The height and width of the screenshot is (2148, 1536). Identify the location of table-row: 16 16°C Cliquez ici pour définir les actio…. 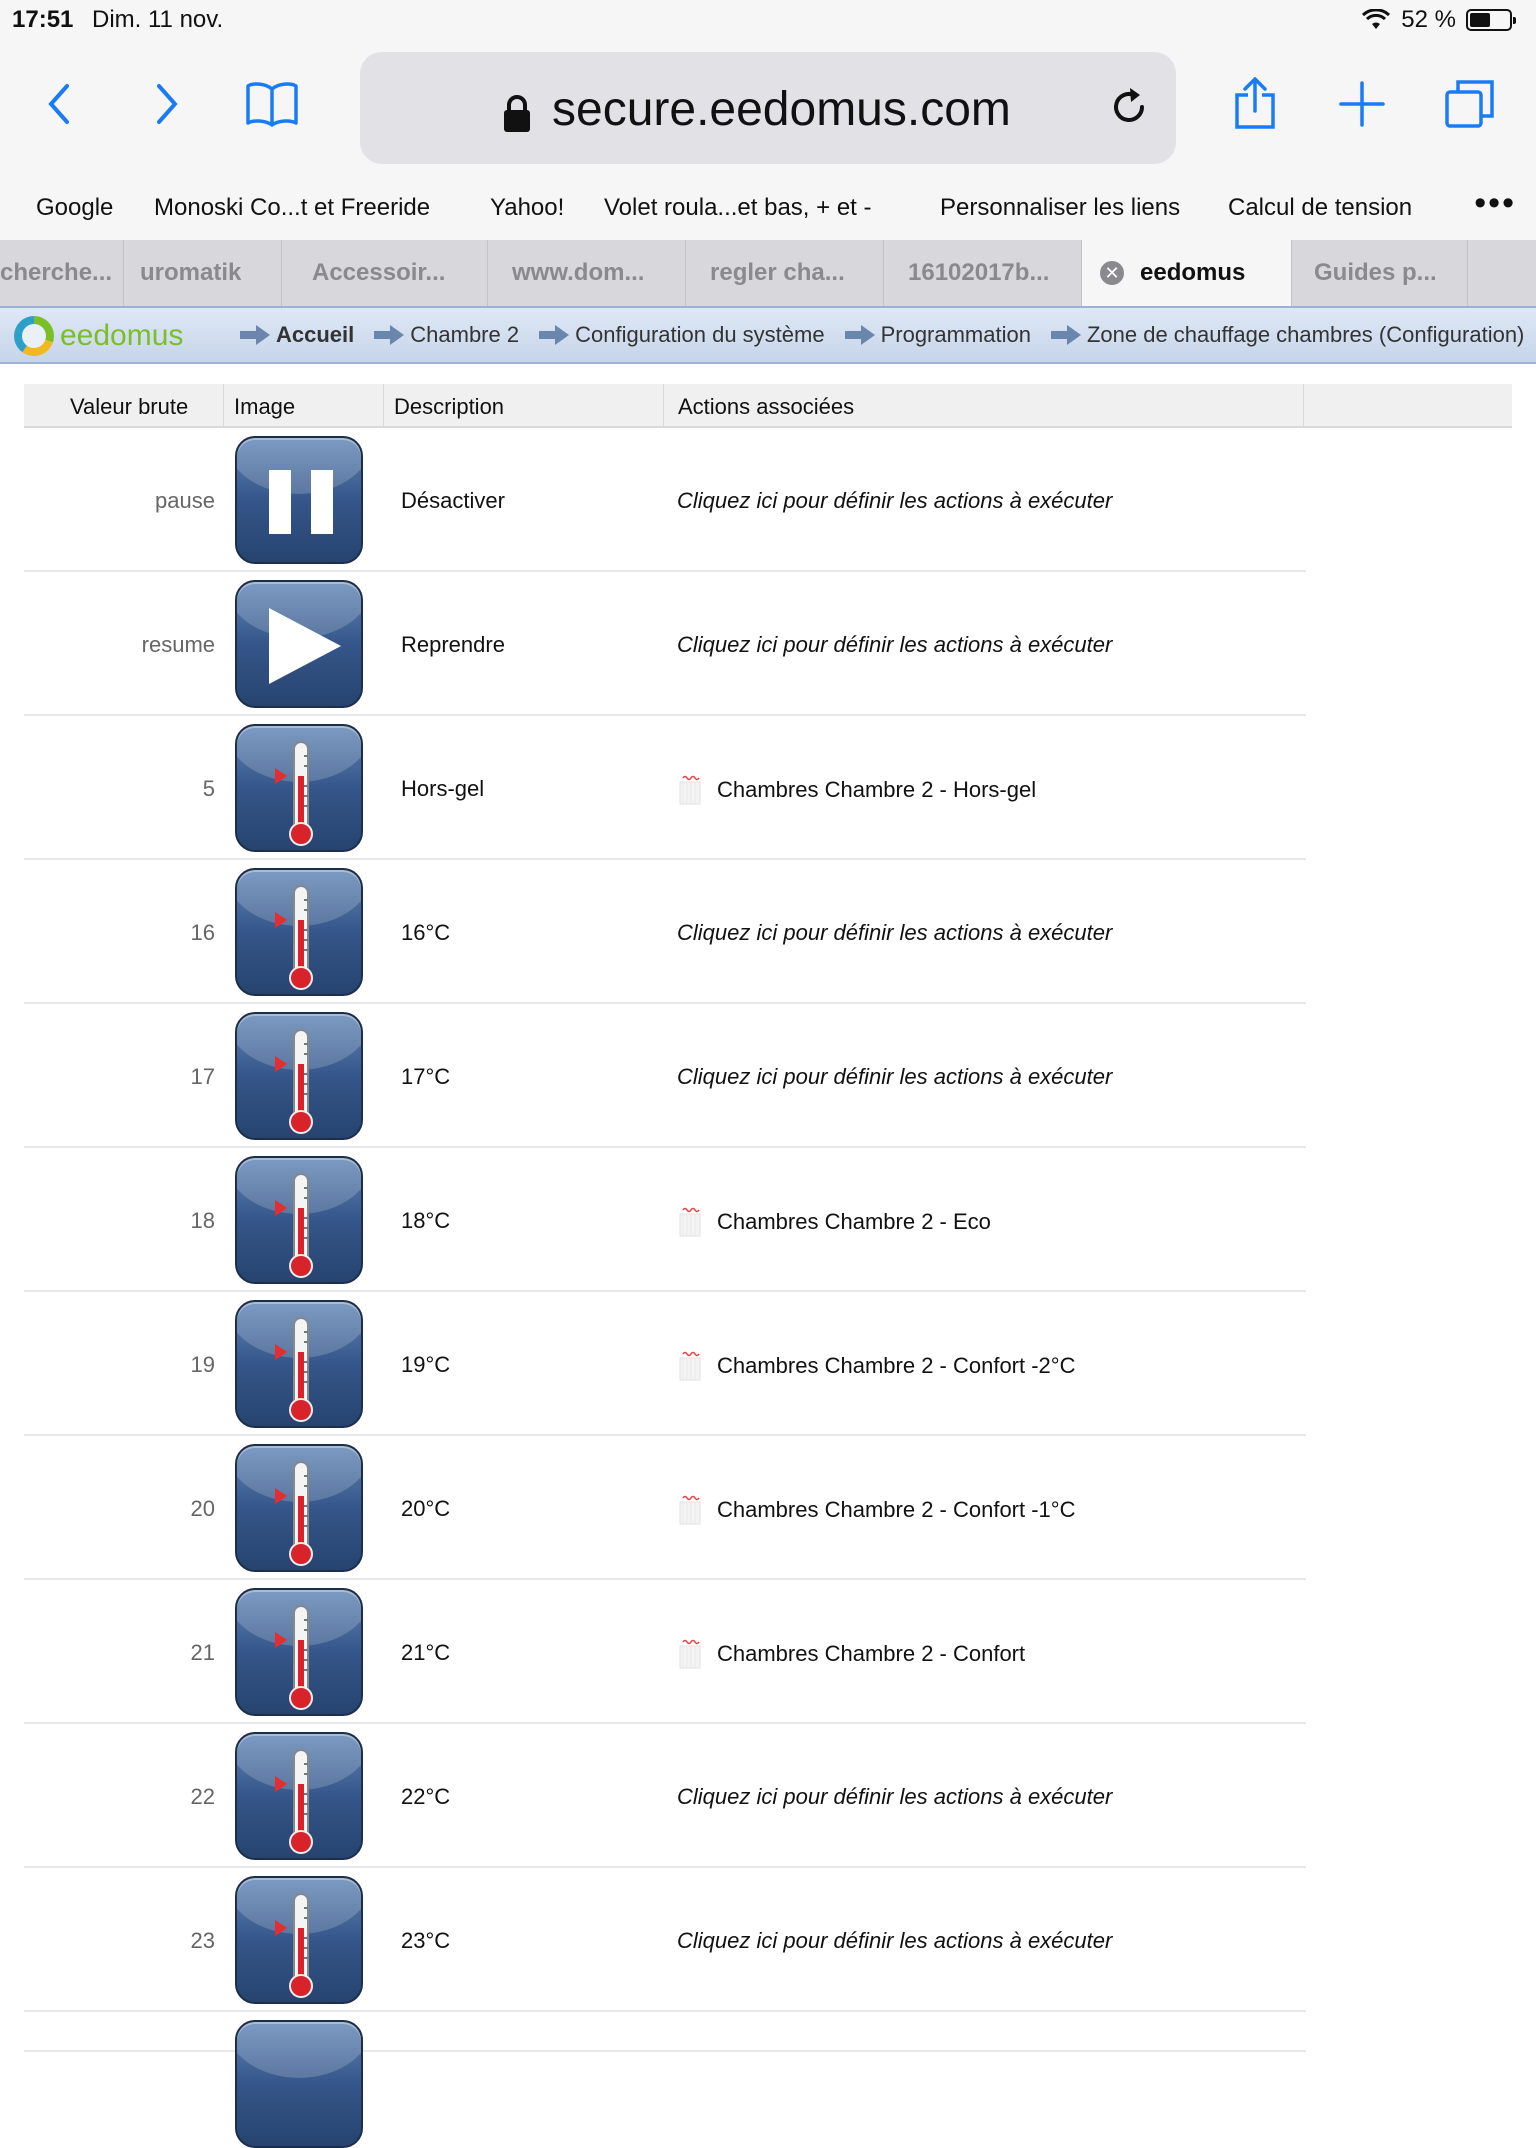
(665, 932).